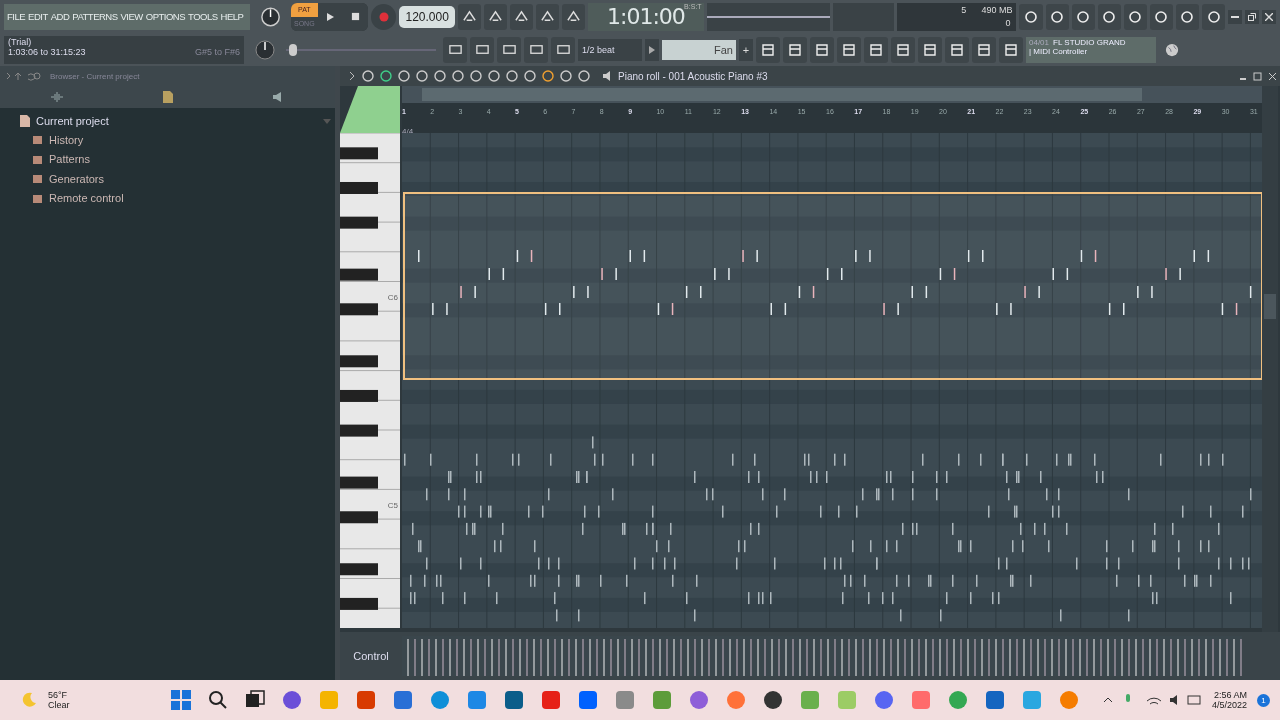  What do you see at coordinates (832, 94) in the screenshot?
I see `horizontal-scrollbar` at bounding box center [832, 94].